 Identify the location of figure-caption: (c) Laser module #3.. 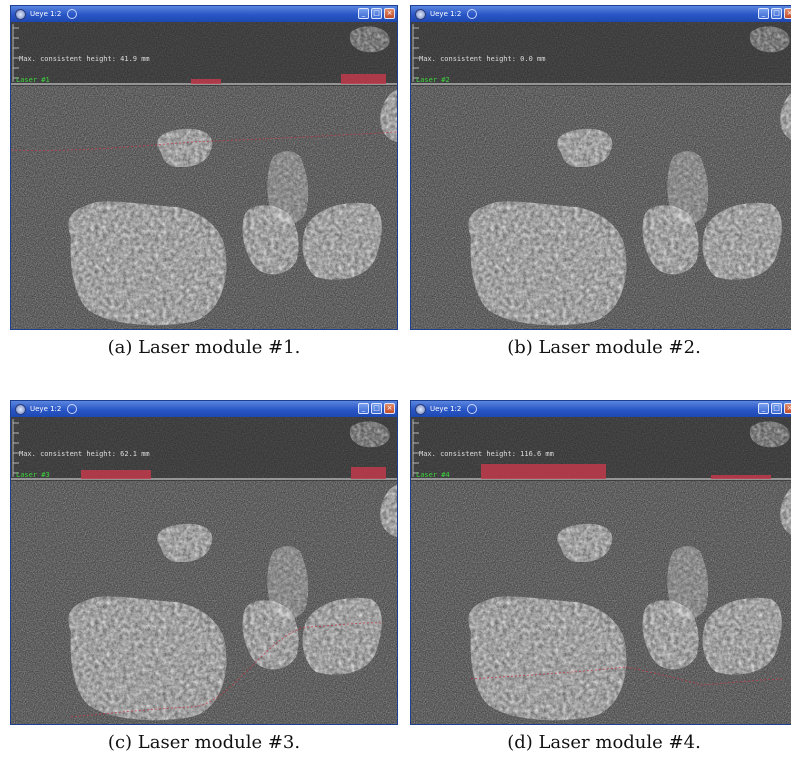
(204, 742).